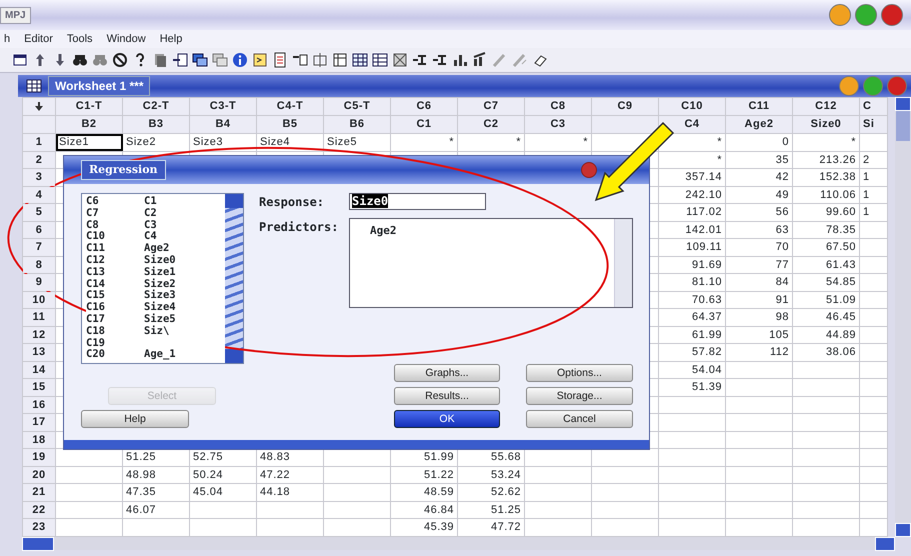  Describe the element at coordinates (692, 265) in the screenshot. I see `table-cell: 91.69` at that location.